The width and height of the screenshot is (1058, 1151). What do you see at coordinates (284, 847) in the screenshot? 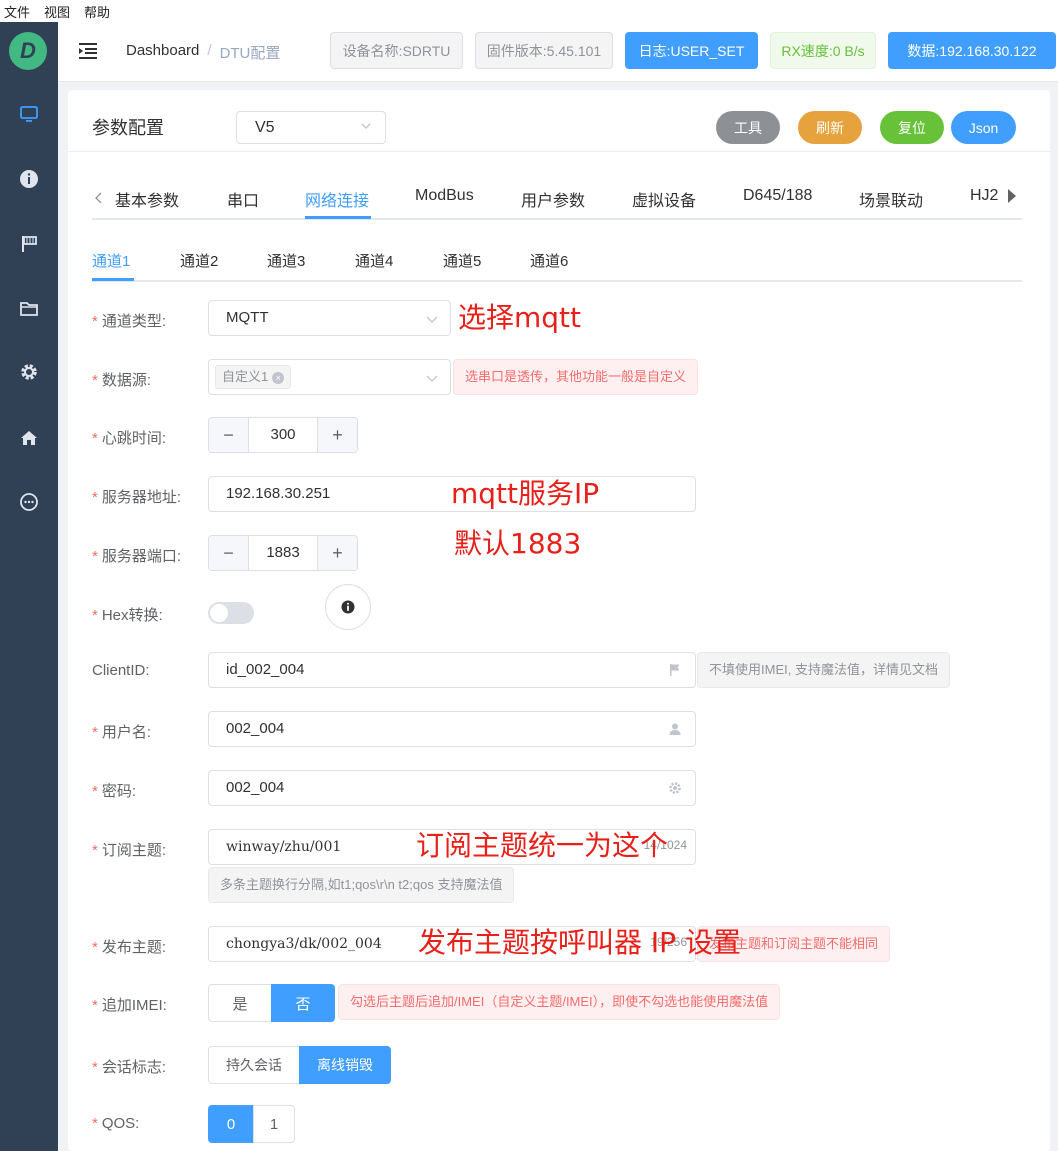
I see `subscribe-value: winway/zhu/001` at bounding box center [284, 847].